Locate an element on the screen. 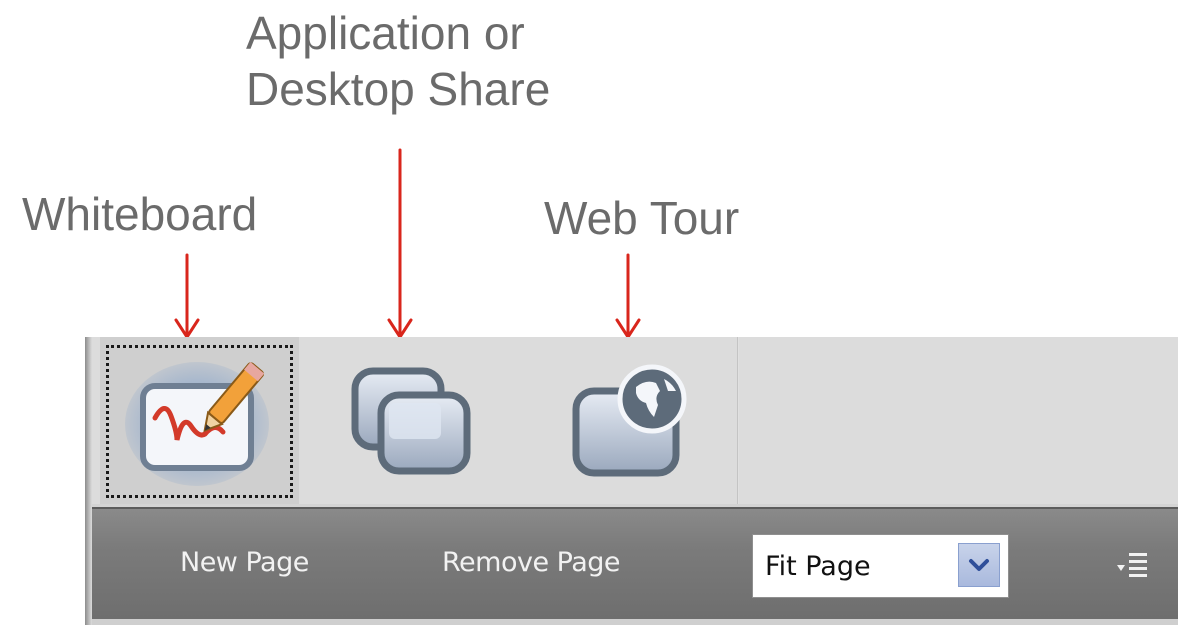 The width and height of the screenshot is (1178, 625). web-tour-button is located at coordinates (629, 420).